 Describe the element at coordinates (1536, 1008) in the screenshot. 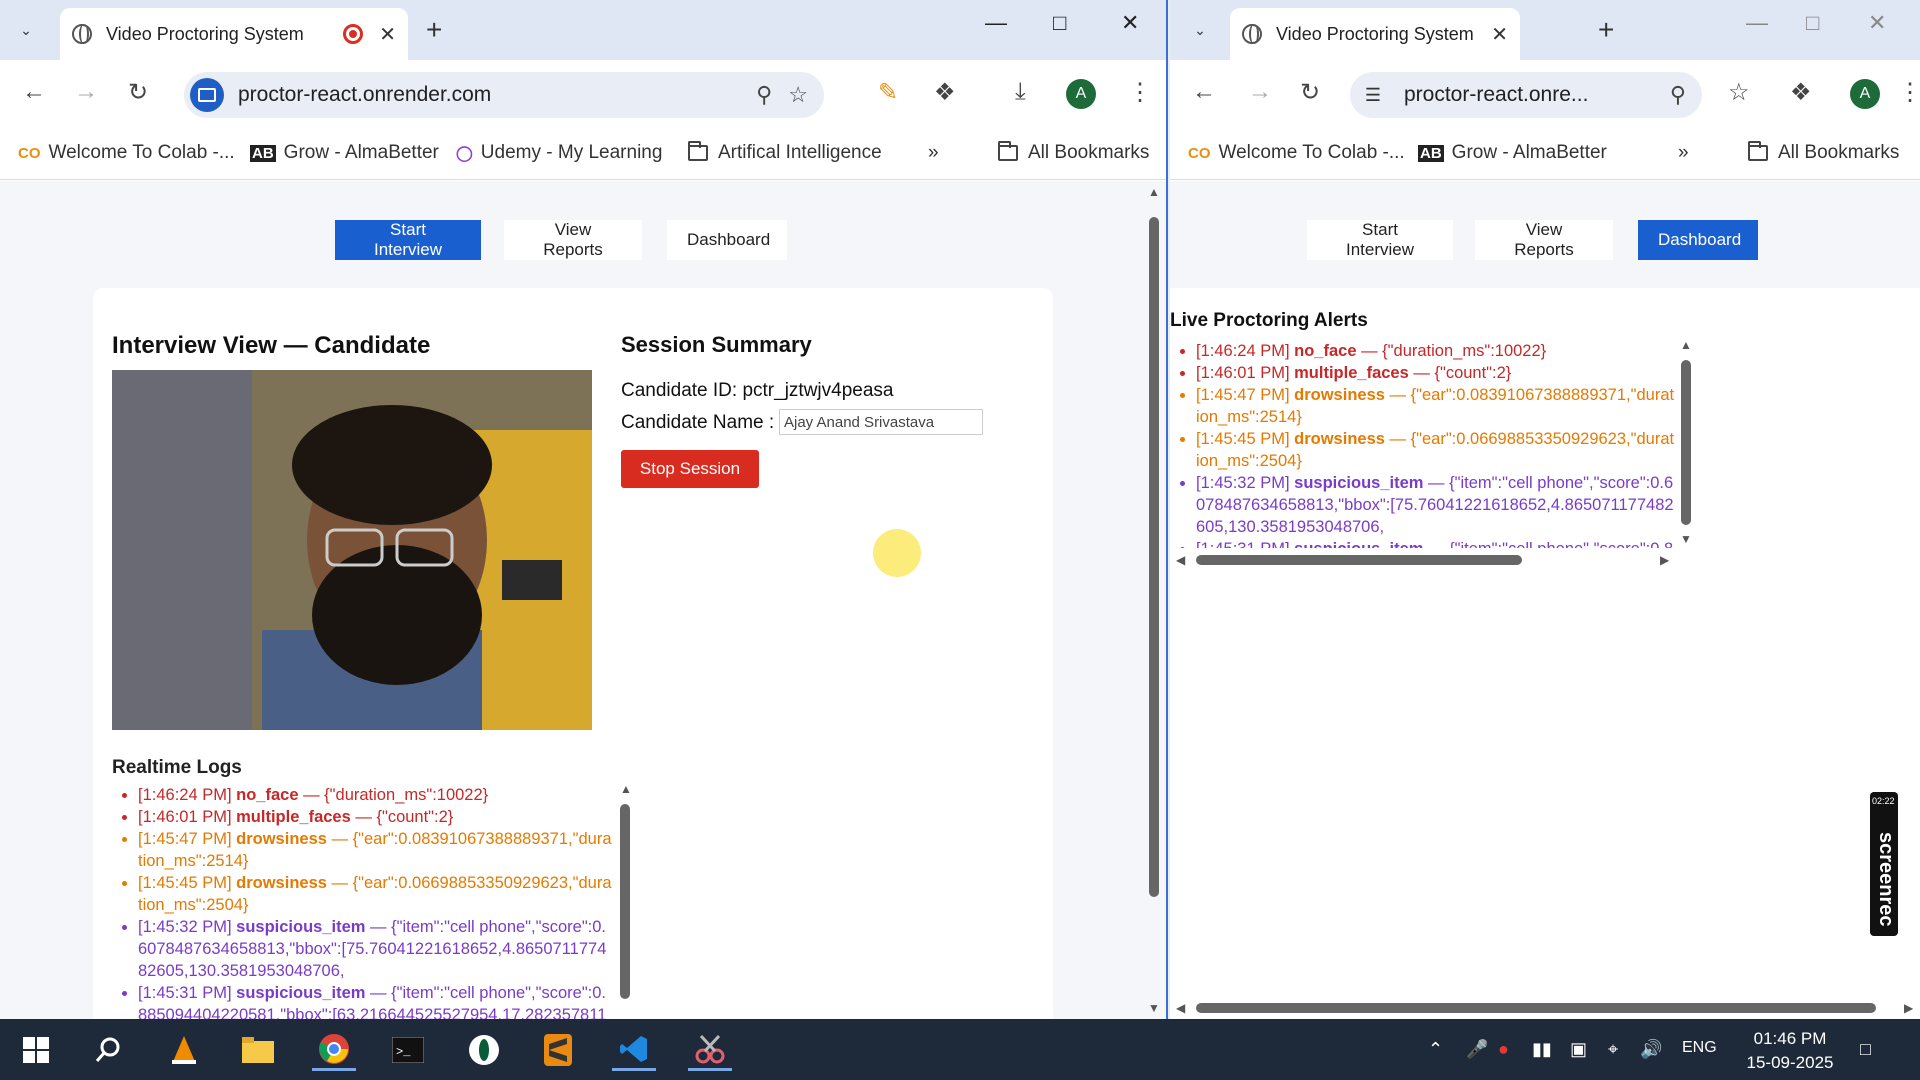

I see `page-h-scroll-thumb` at that location.